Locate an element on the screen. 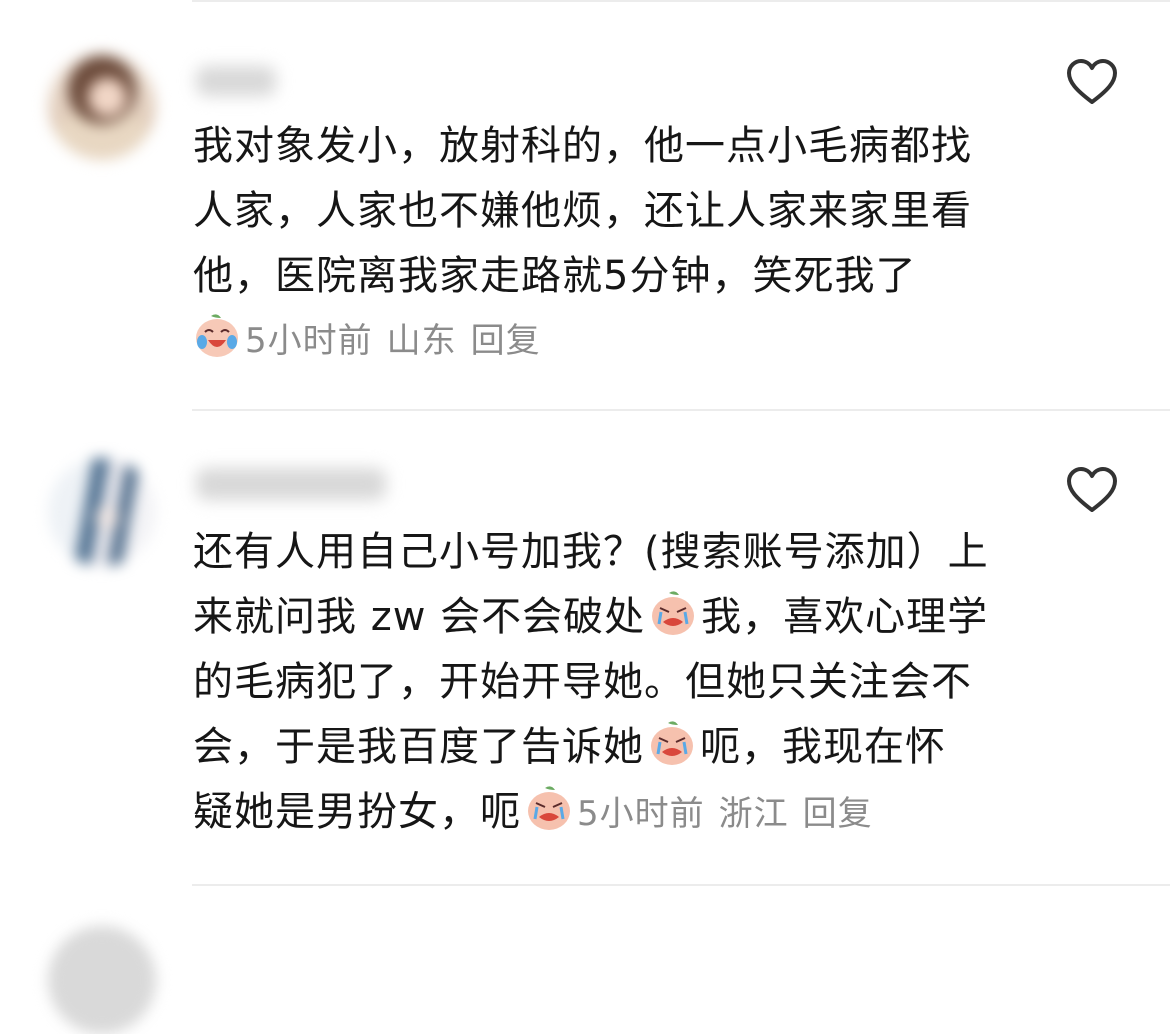 This screenshot has height=1034, width=1170. comment-meta: 5小时前 浙江 回复 is located at coordinates (725, 814).